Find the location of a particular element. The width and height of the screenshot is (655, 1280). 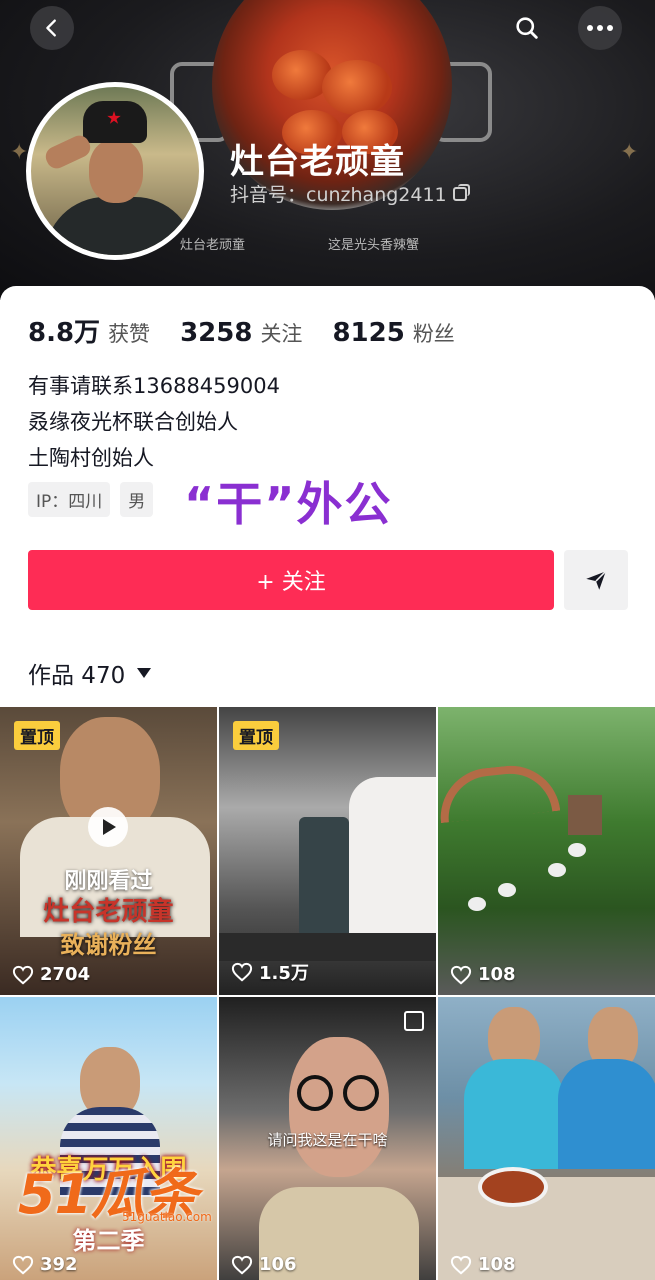

caret-down-icon is located at coordinates (144, 673).